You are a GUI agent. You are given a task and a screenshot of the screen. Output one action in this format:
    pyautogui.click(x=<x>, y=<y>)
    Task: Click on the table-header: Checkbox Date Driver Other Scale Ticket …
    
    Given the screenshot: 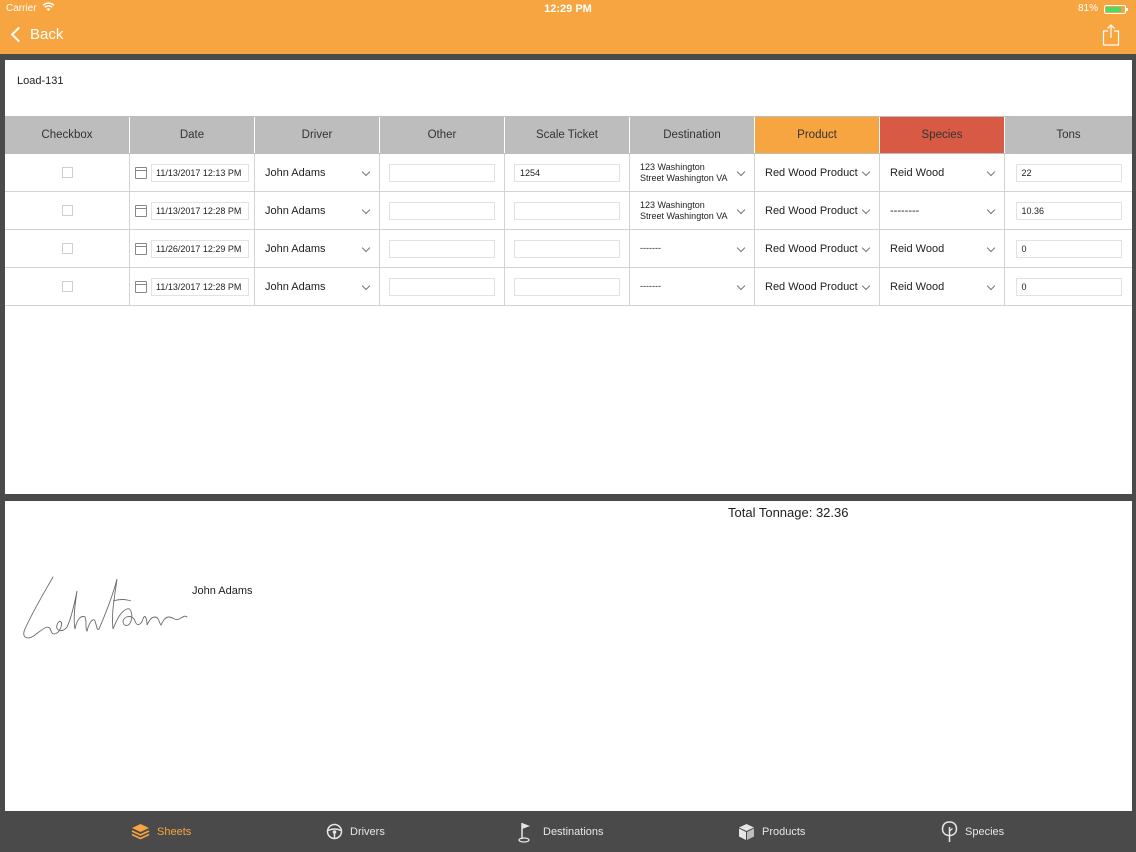 What is the action you would take?
    pyautogui.click(x=568, y=135)
    